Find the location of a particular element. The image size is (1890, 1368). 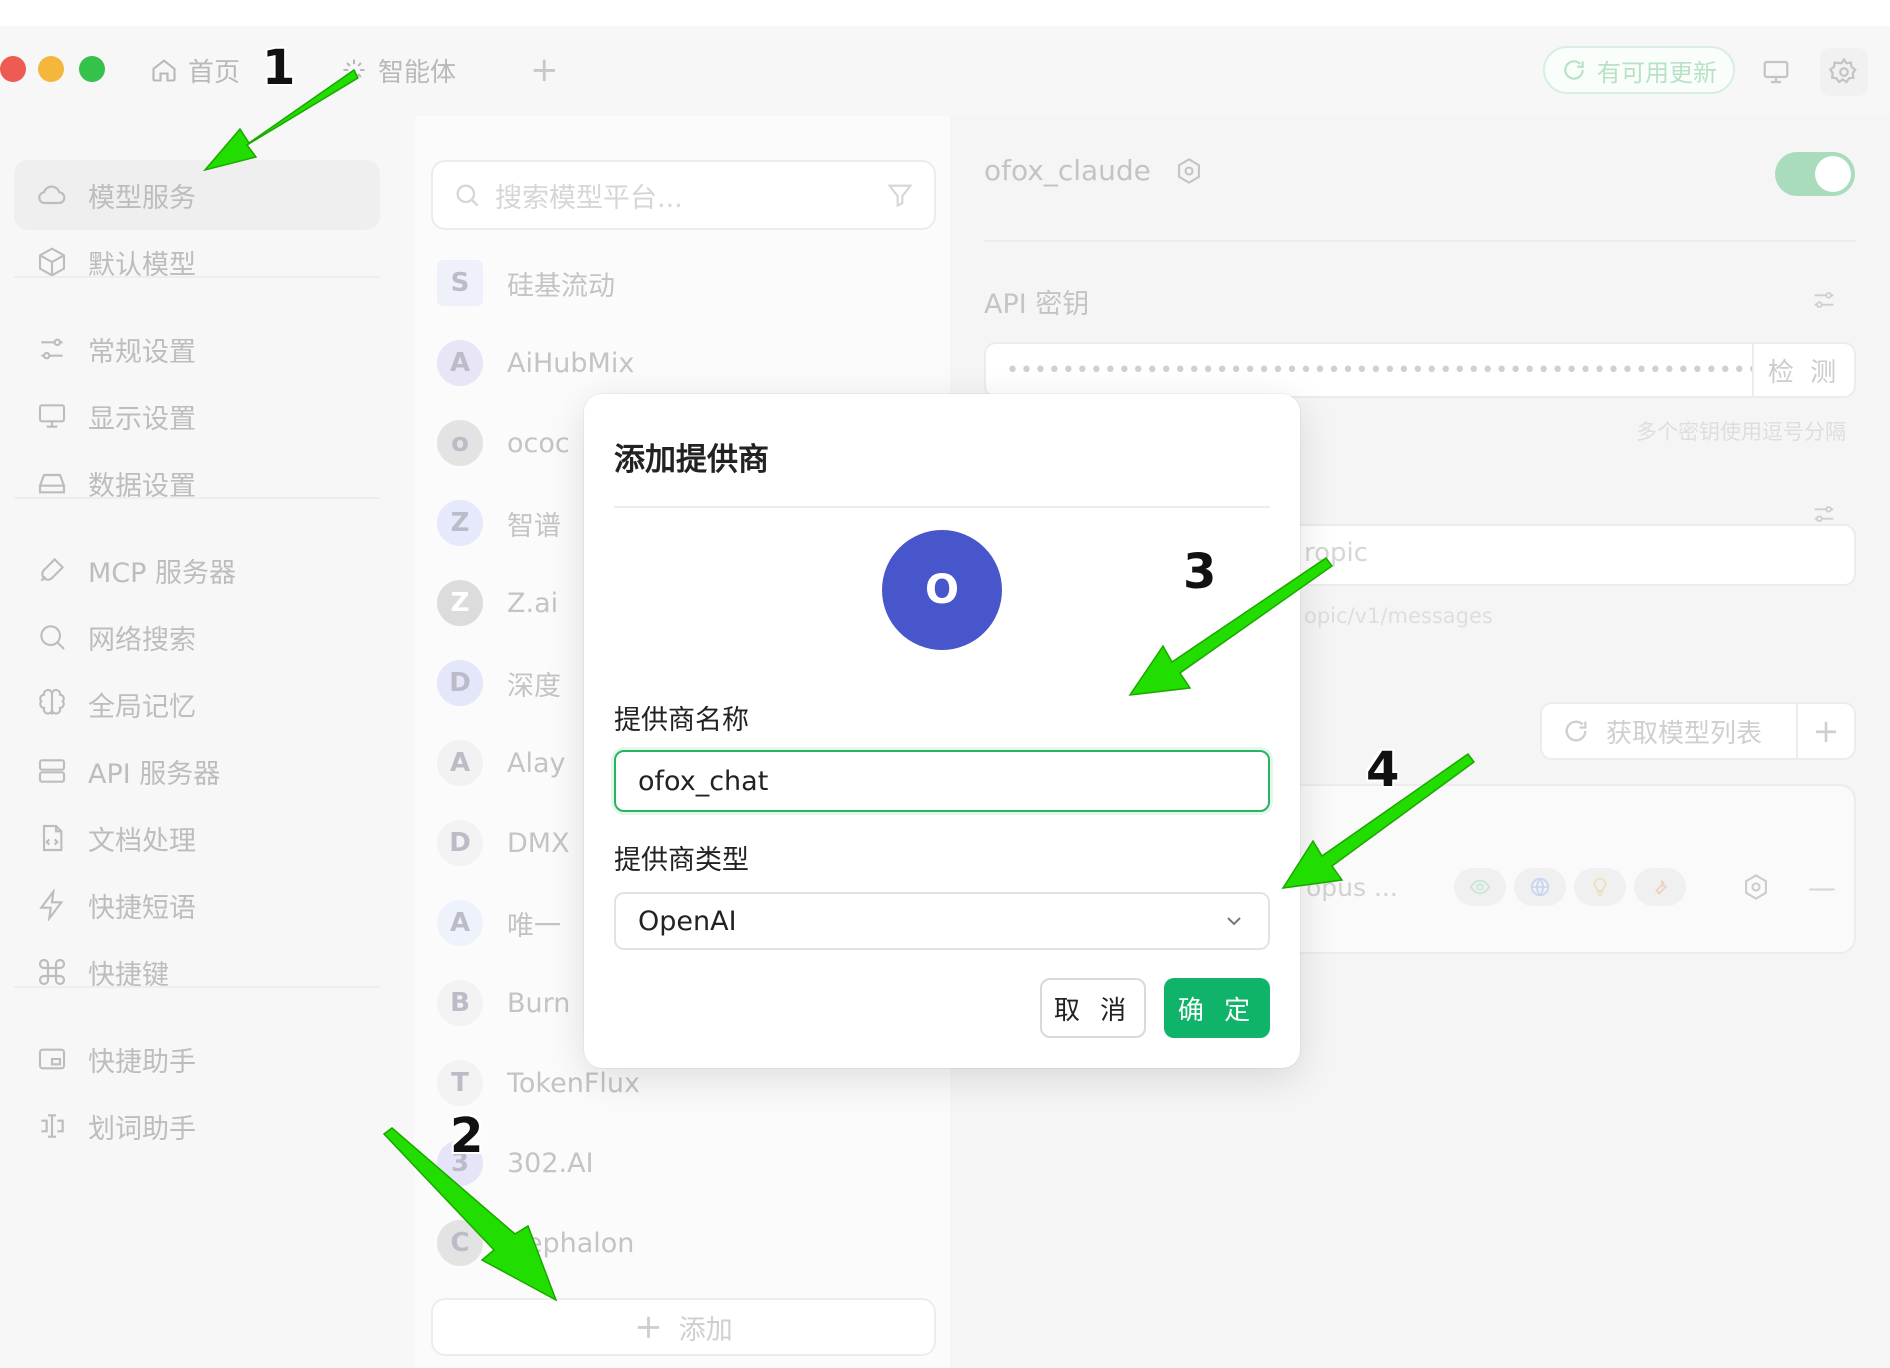

provider-name: 唯一 is located at coordinates (534, 926).